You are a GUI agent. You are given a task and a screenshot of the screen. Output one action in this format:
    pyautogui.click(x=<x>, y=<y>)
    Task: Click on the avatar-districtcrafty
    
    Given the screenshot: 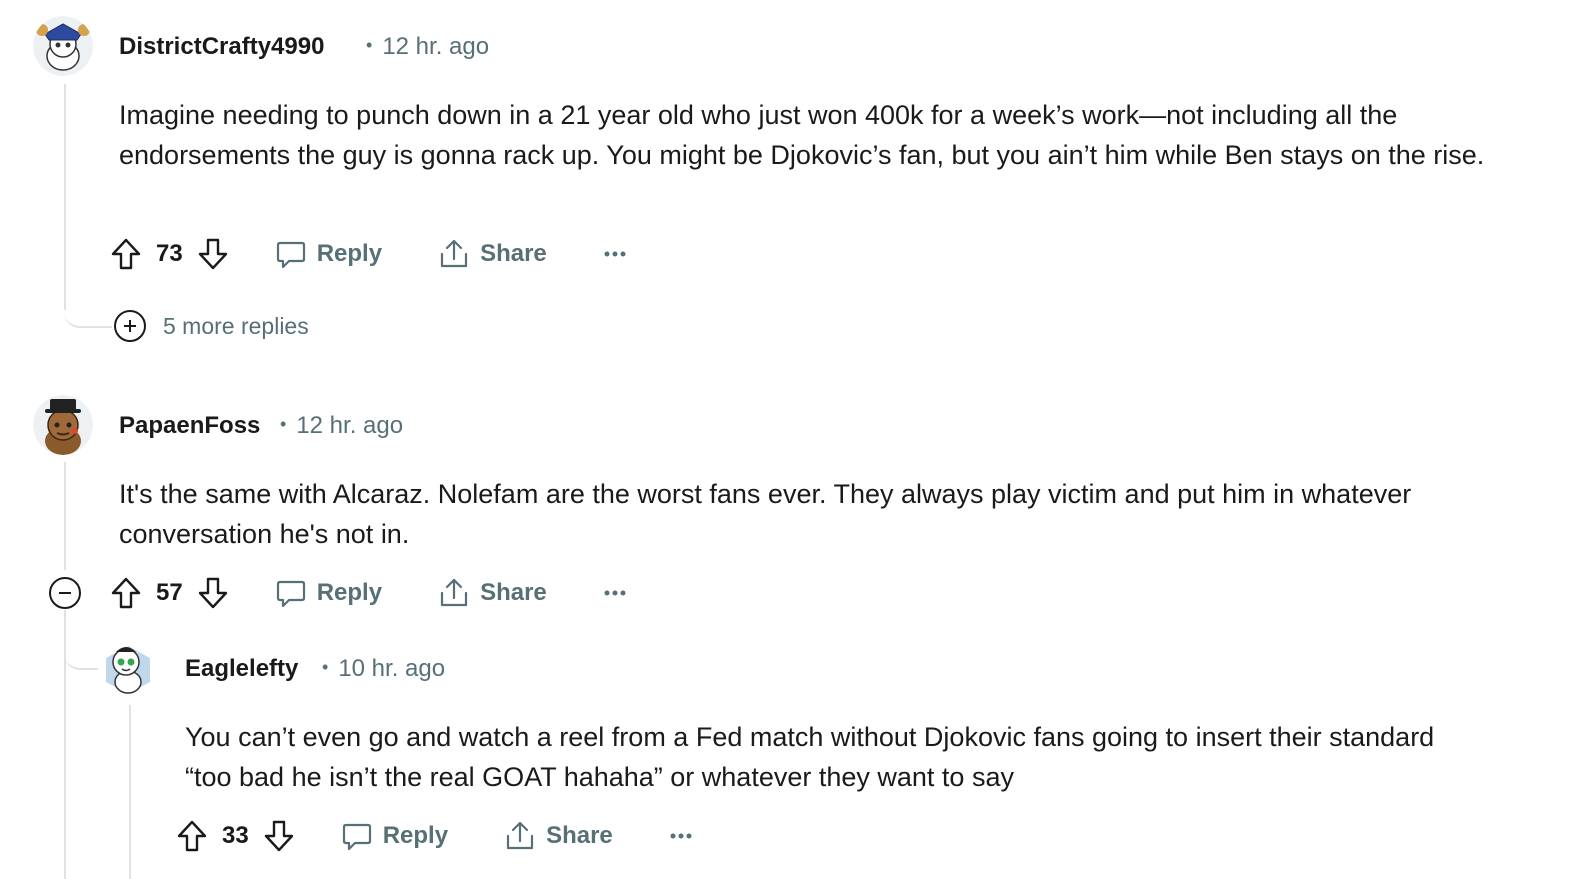 What is the action you would take?
    pyautogui.click(x=63, y=46)
    